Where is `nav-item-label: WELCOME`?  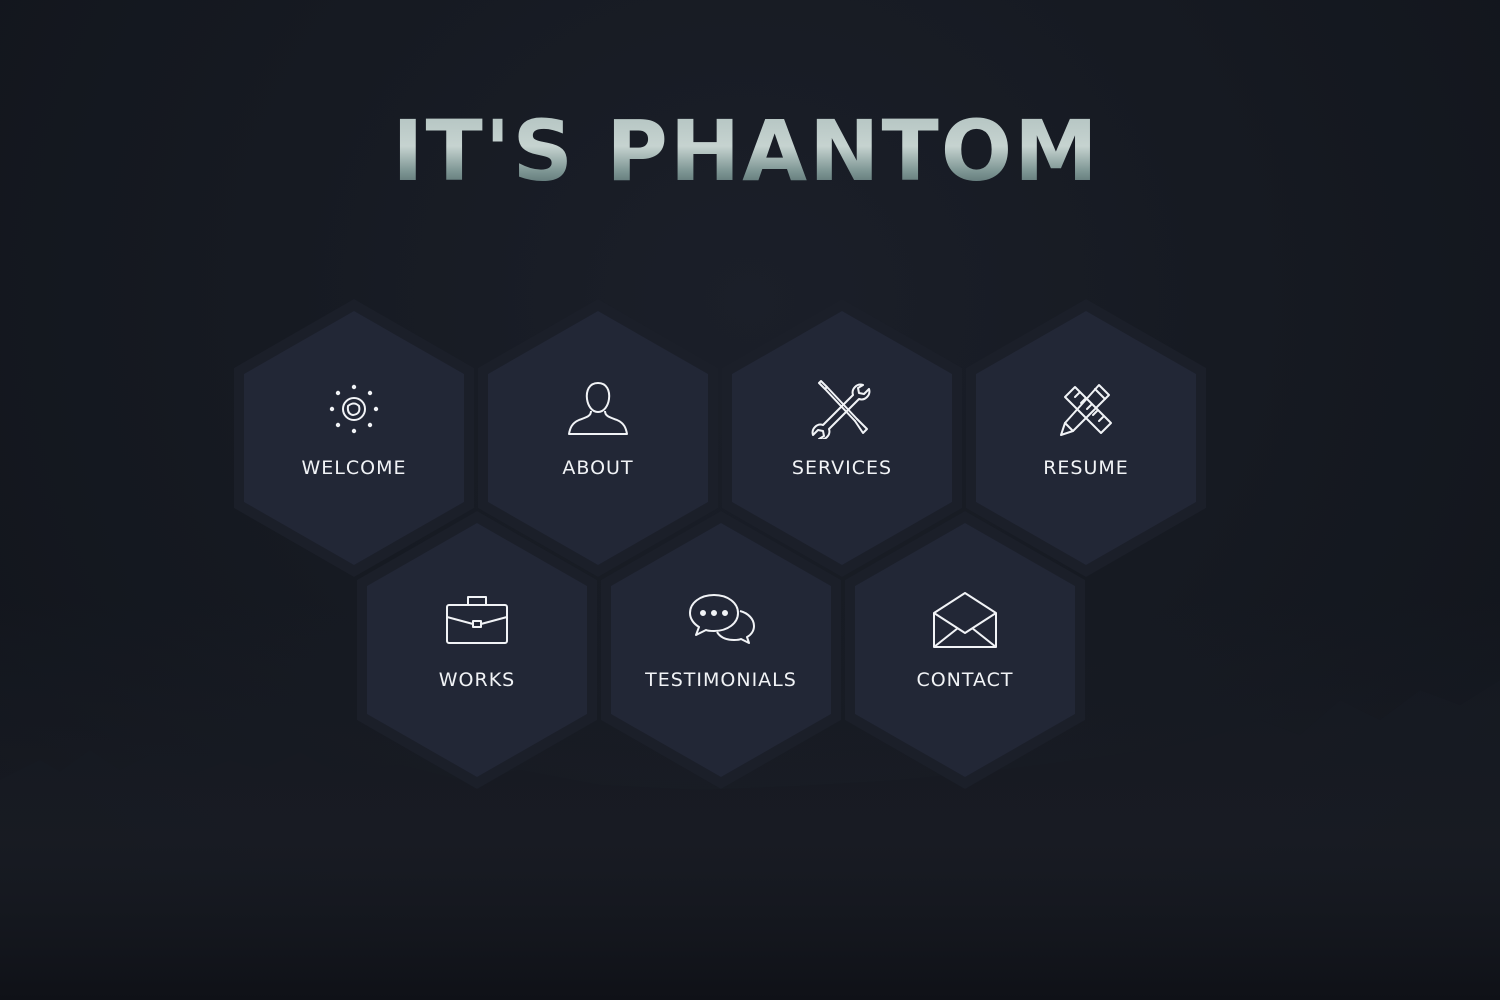 nav-item-label: WELCOME is located at coordinates (354, 468).